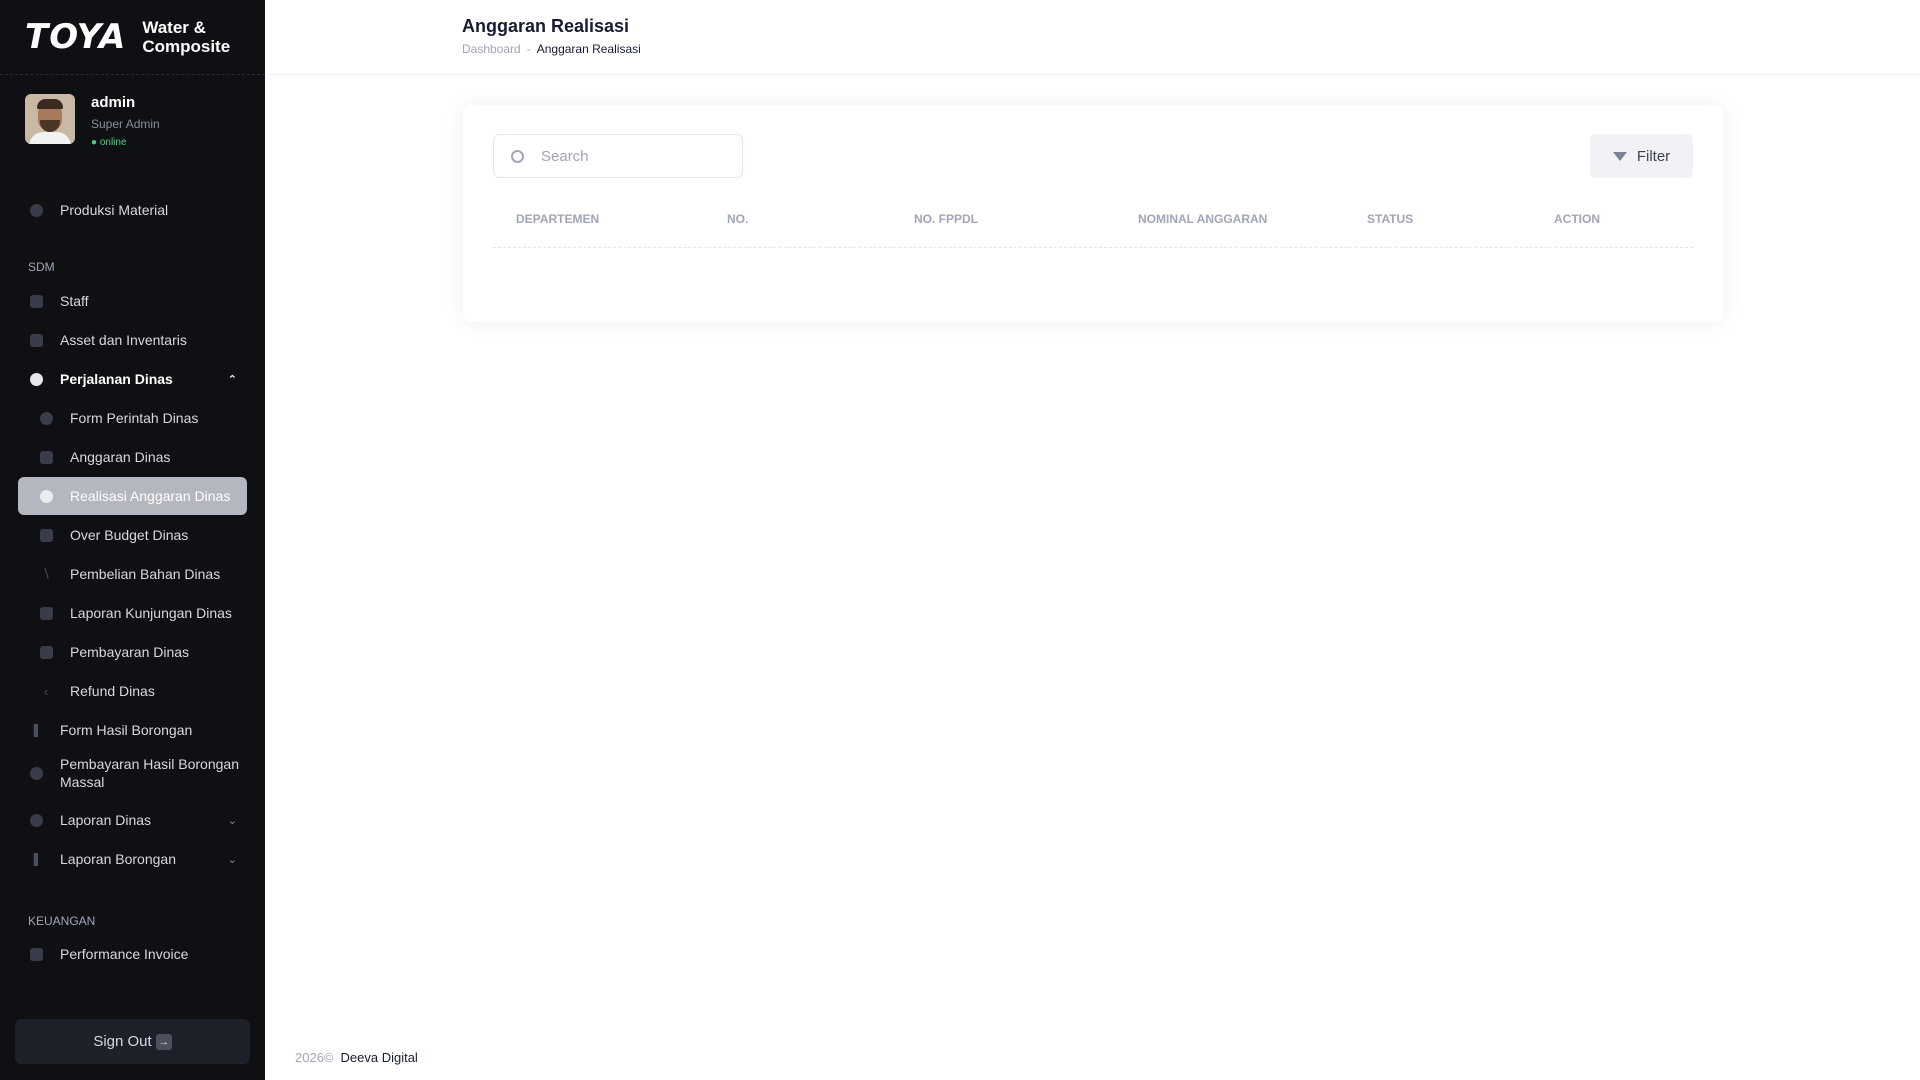 The width and height of the screenshot is (1920, 1080). Describe the element at coordinates (50, 119) in the screenshot. I see `avatar` at that location.